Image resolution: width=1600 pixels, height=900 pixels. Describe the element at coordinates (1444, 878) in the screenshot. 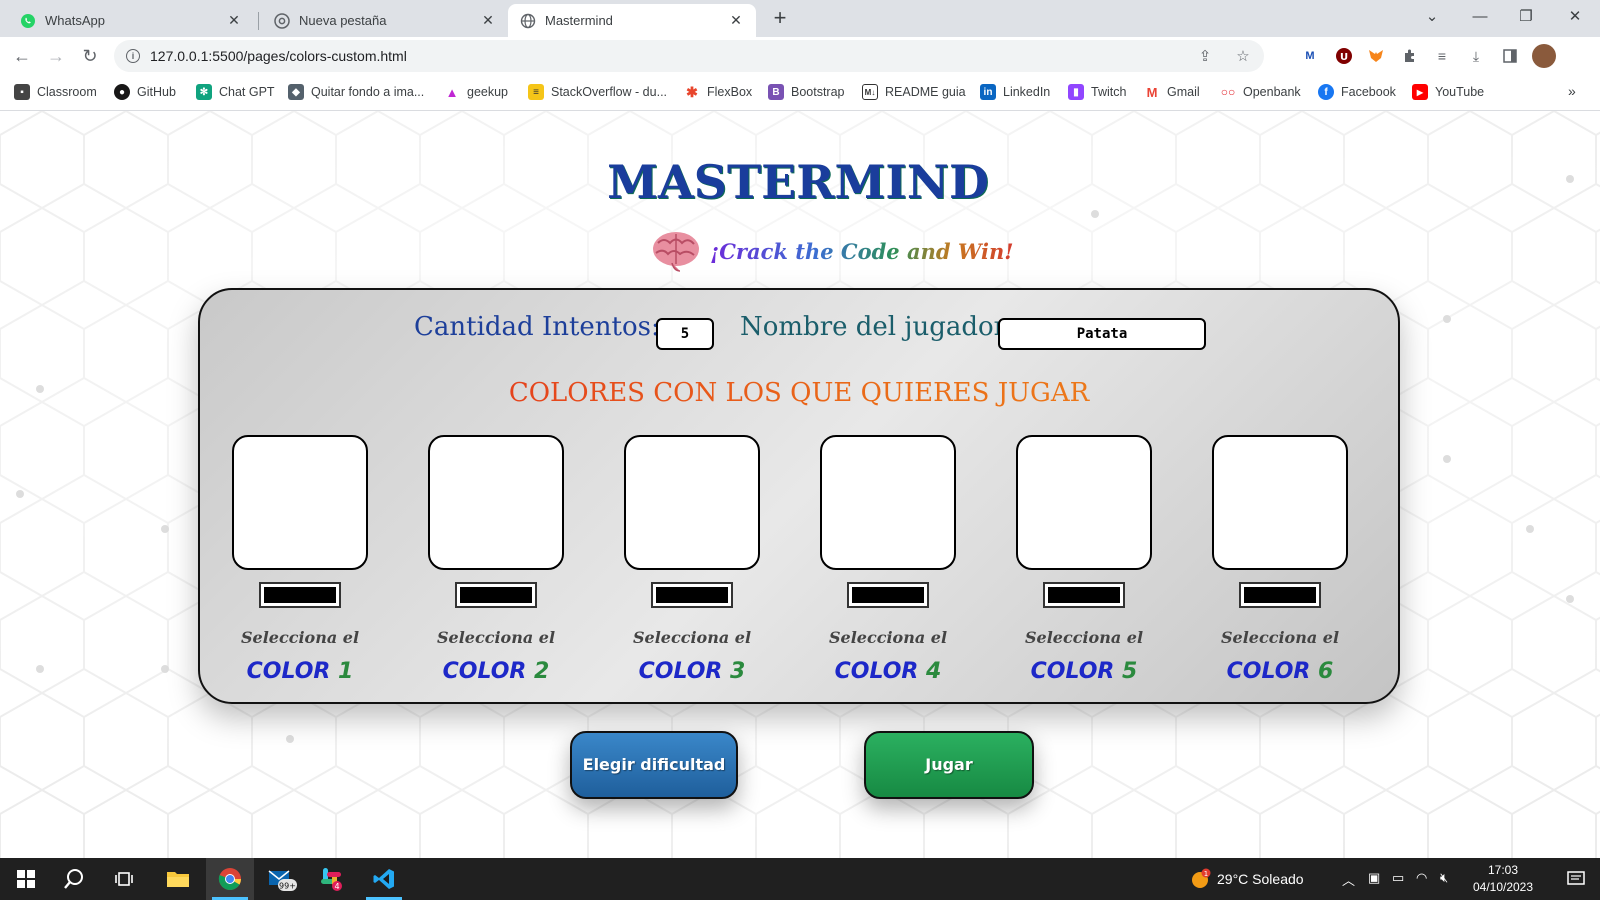

I see `volume-muted-icon: 🔇︎` at that location.